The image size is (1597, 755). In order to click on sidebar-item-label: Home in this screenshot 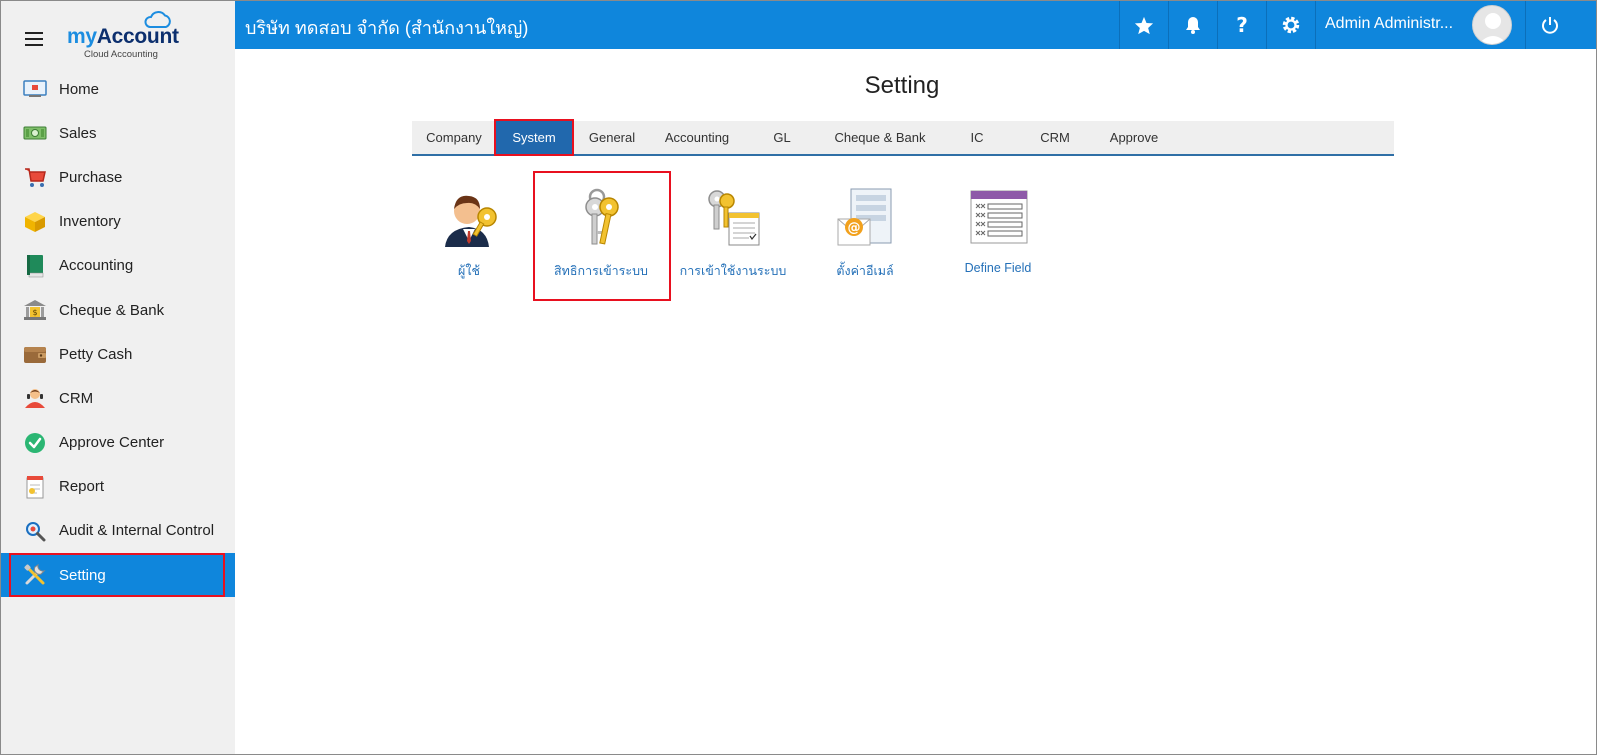, I will do `click(79, 89)`.